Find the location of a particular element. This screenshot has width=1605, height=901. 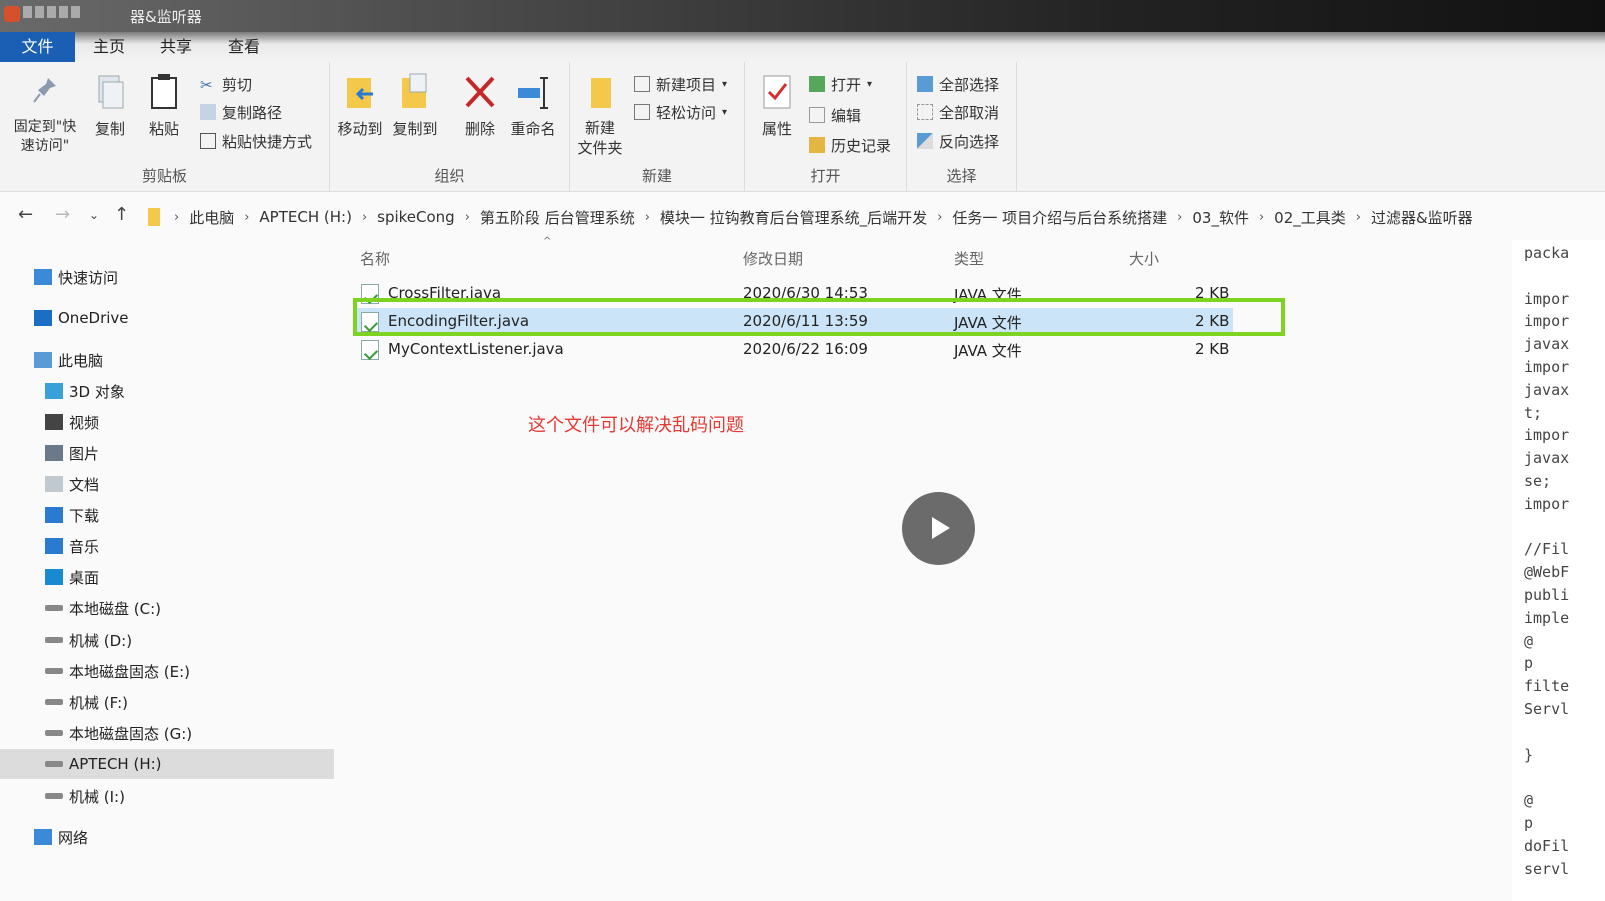

breadcrumb-item: 03_软件 is located at coordinates (1220, 217).